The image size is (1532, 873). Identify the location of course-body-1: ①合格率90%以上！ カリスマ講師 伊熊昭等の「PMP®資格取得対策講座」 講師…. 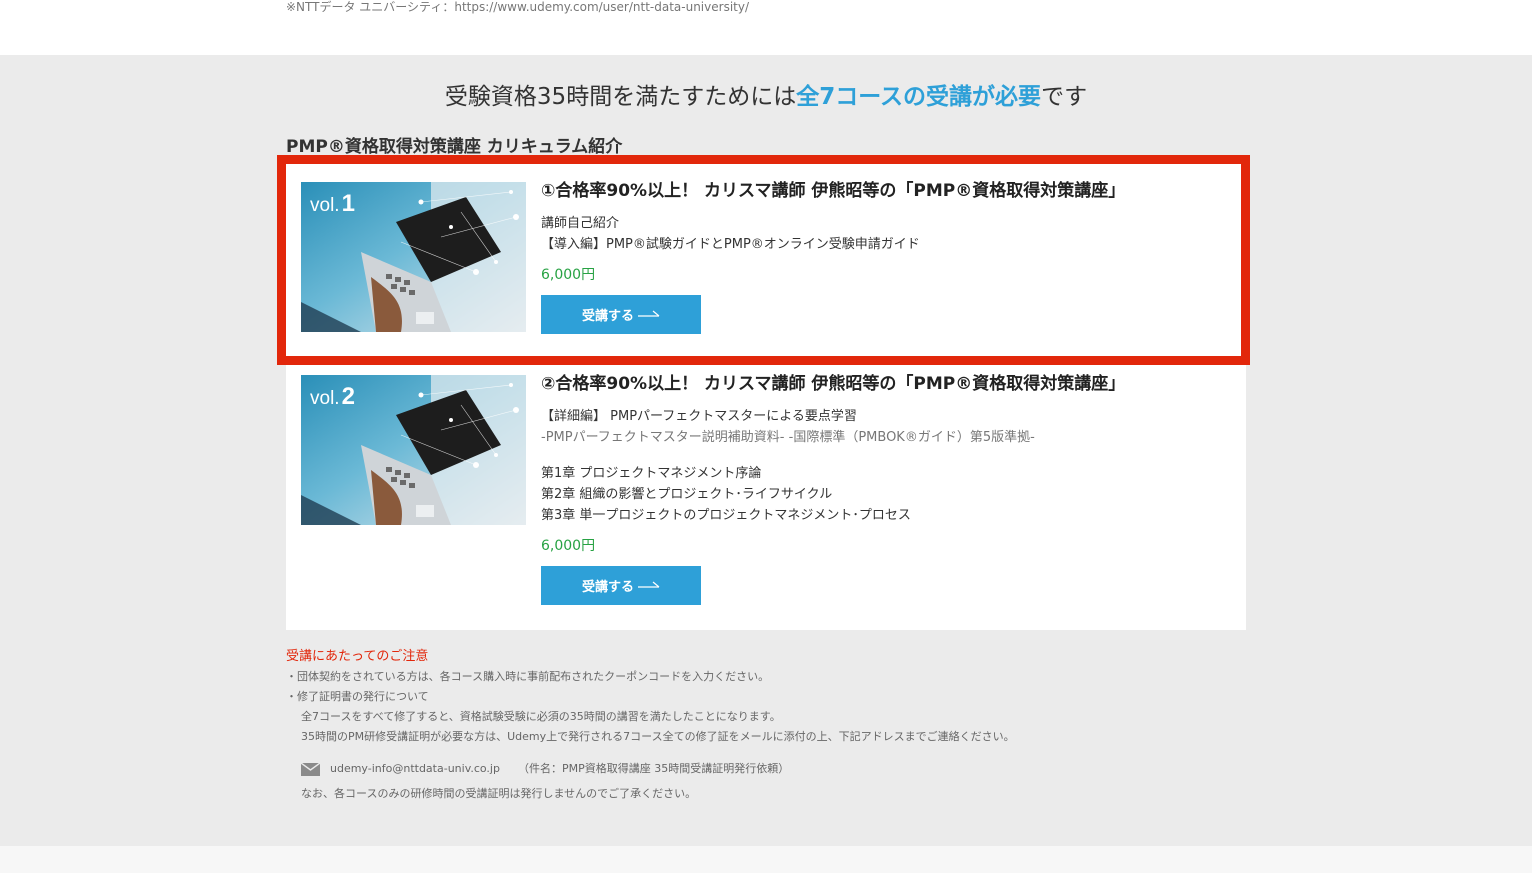
(886, 256).